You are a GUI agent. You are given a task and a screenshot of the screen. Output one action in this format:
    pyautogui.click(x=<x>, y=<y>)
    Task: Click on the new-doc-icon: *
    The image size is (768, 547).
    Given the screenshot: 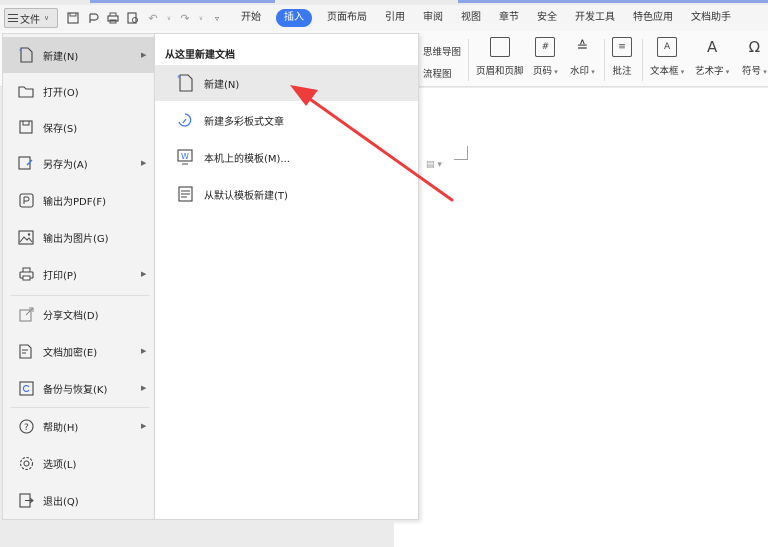 What is the action you would take?
    pyautogui.click(x=26, y=55)
    